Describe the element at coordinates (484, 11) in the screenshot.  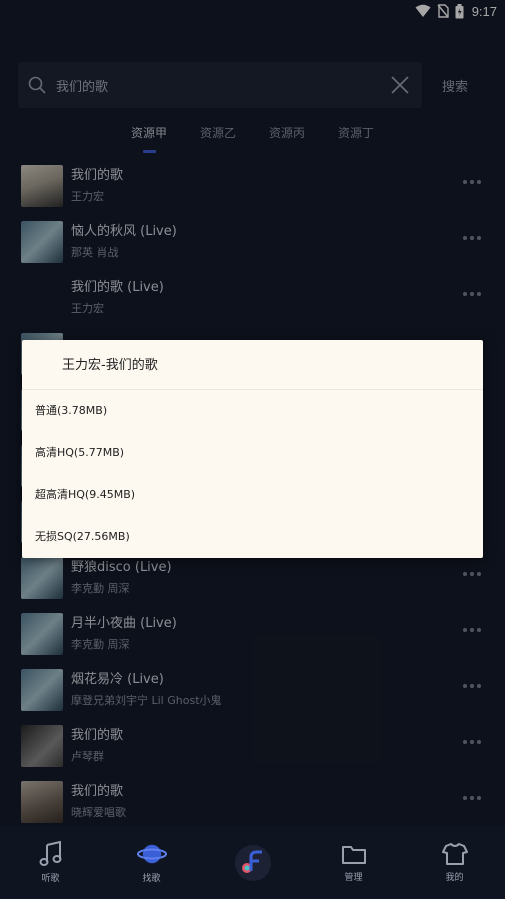
I see `status-time: 9:17` at that location.